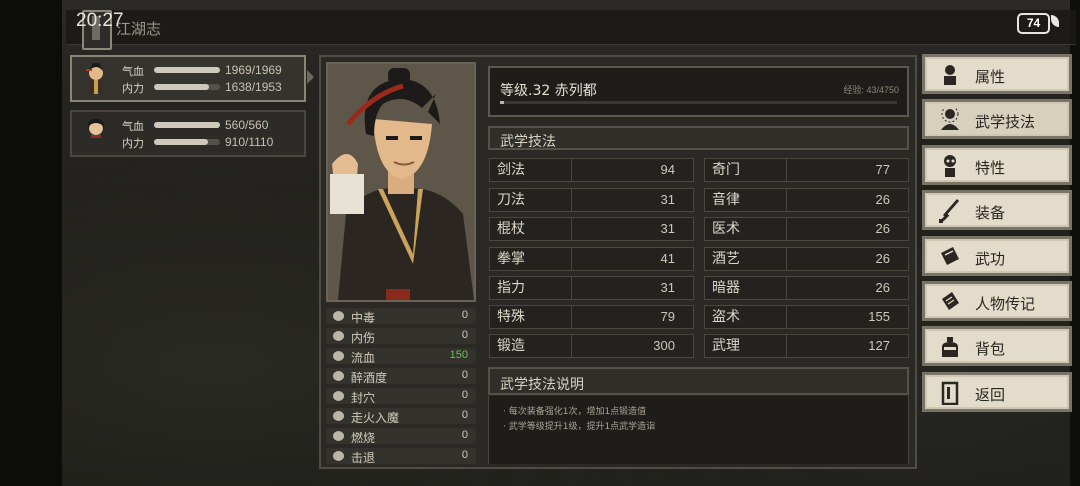  I want to click on status-label: 中毒, so click(363, 318).